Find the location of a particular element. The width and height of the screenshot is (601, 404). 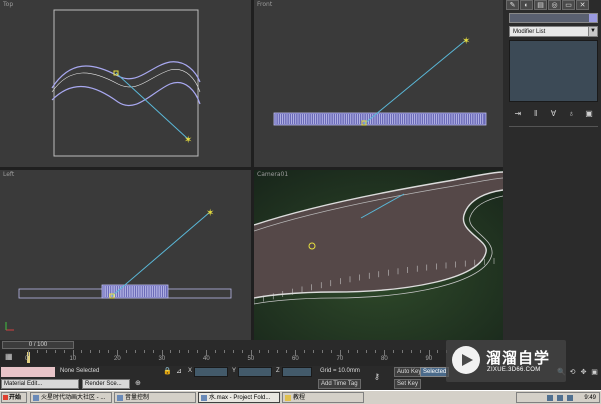

y-coordinate-field is located at coordinates (255, 372).